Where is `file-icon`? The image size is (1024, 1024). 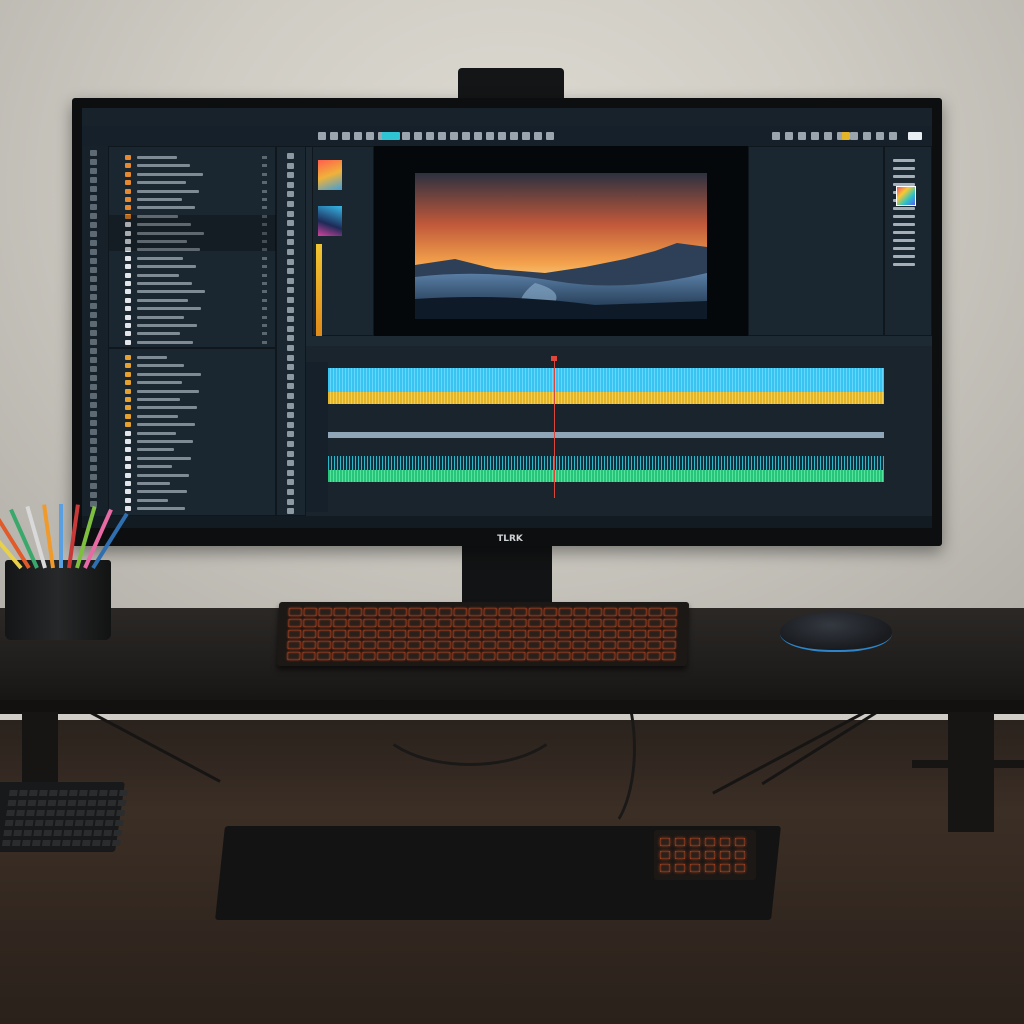 file-icon is located at coordinates (128, 208).